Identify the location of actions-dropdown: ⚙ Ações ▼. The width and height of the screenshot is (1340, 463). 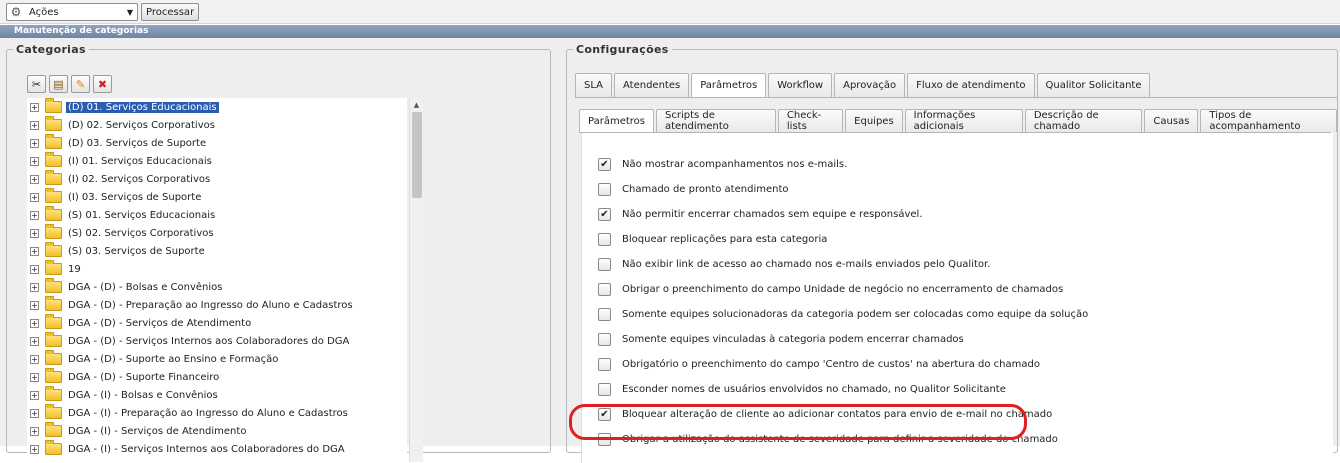
(72, 12).